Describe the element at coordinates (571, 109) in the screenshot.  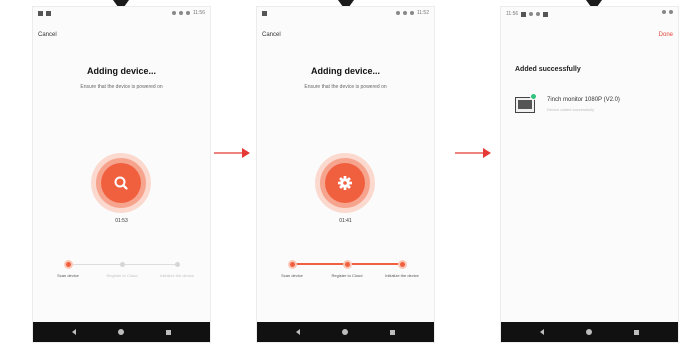
I see `device-subtitle: Device added successfully` at that location.